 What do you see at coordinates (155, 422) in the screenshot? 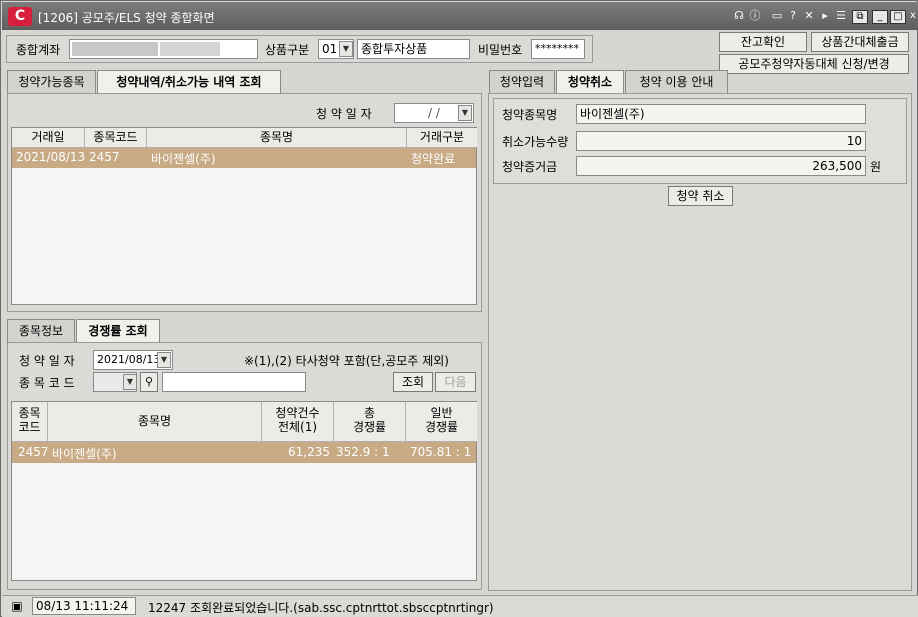
I see `col-header-name: 종목명` at bounding box center [155, 422].